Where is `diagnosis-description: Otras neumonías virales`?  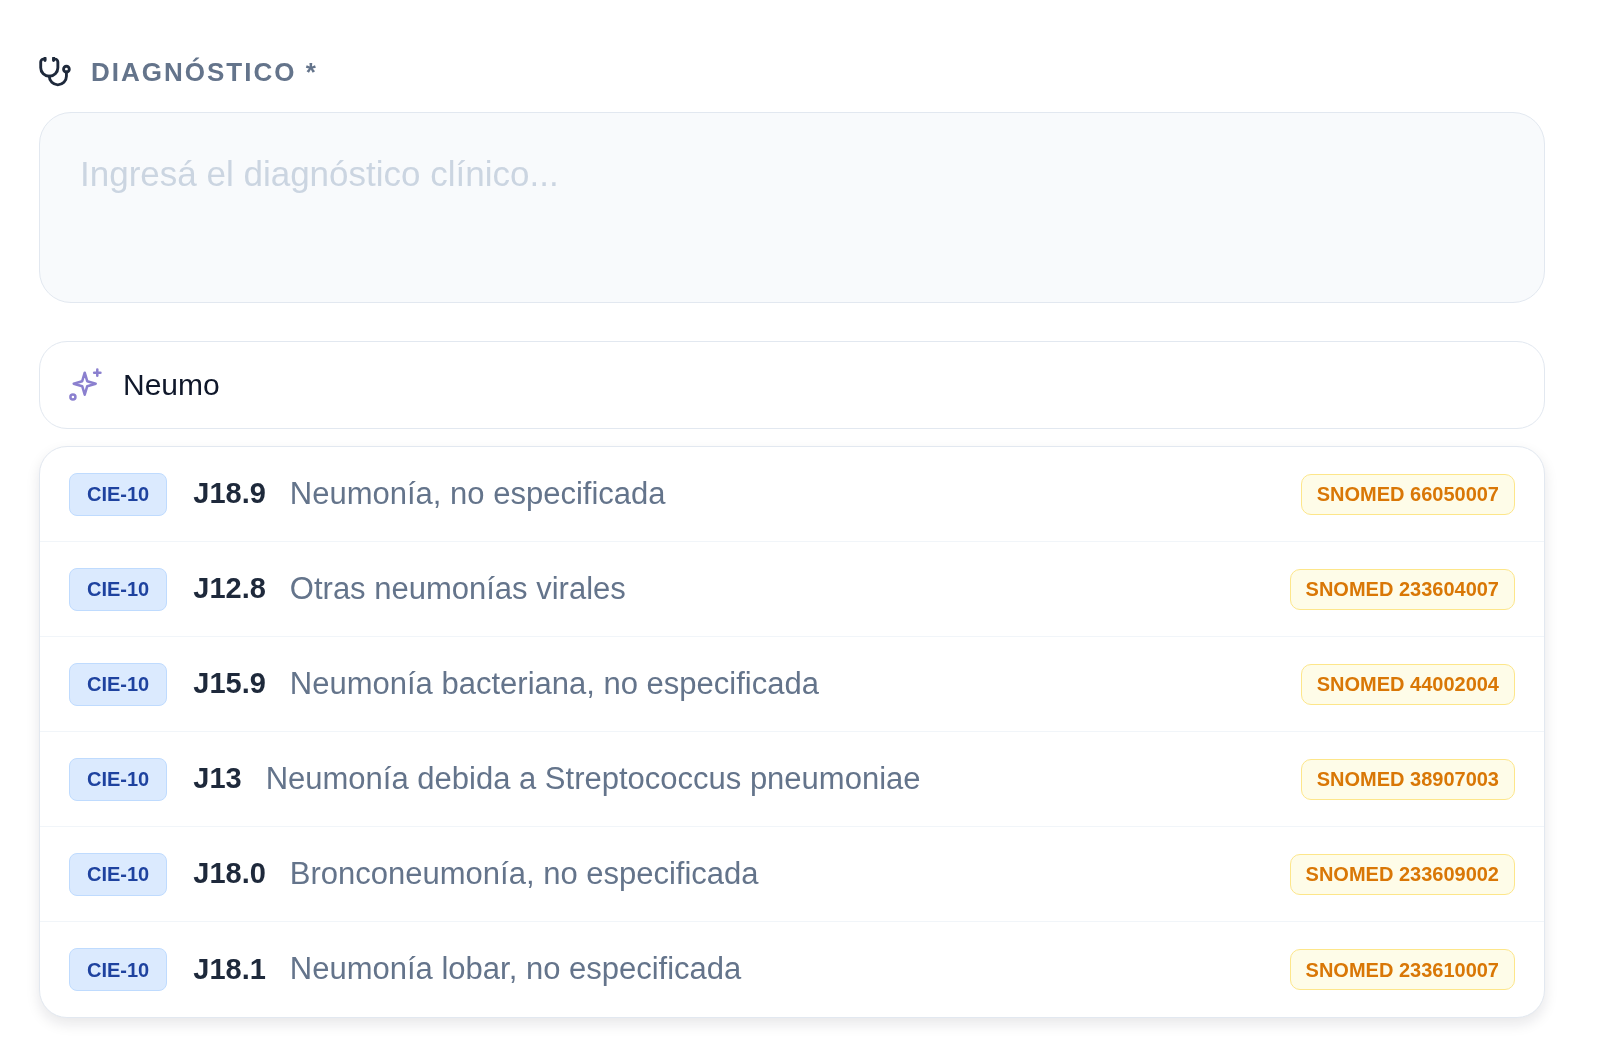 diagnosis-description: Otras neumonías virales is located at coordinates (457, 588).